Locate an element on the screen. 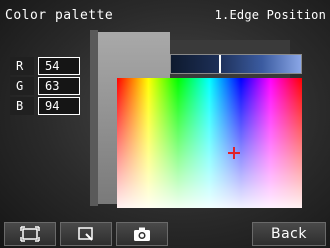 Image resolution: width=330 pixels, height=248 pixels. tool-name: 1.Edge Position is located at coordinates (270, 15).